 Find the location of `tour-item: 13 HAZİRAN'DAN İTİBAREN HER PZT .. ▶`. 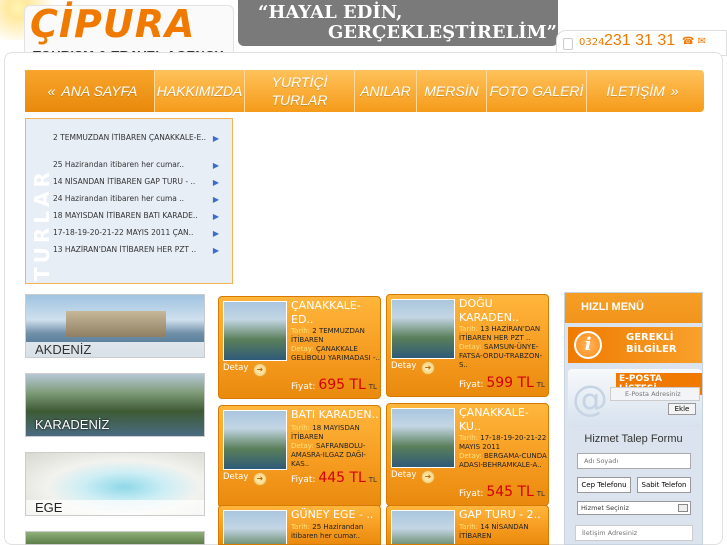

tour-item: 13 HAZİRAN'DAN İTİBAREN HER PZT .. ▶ is located at coordinates (143, 253).